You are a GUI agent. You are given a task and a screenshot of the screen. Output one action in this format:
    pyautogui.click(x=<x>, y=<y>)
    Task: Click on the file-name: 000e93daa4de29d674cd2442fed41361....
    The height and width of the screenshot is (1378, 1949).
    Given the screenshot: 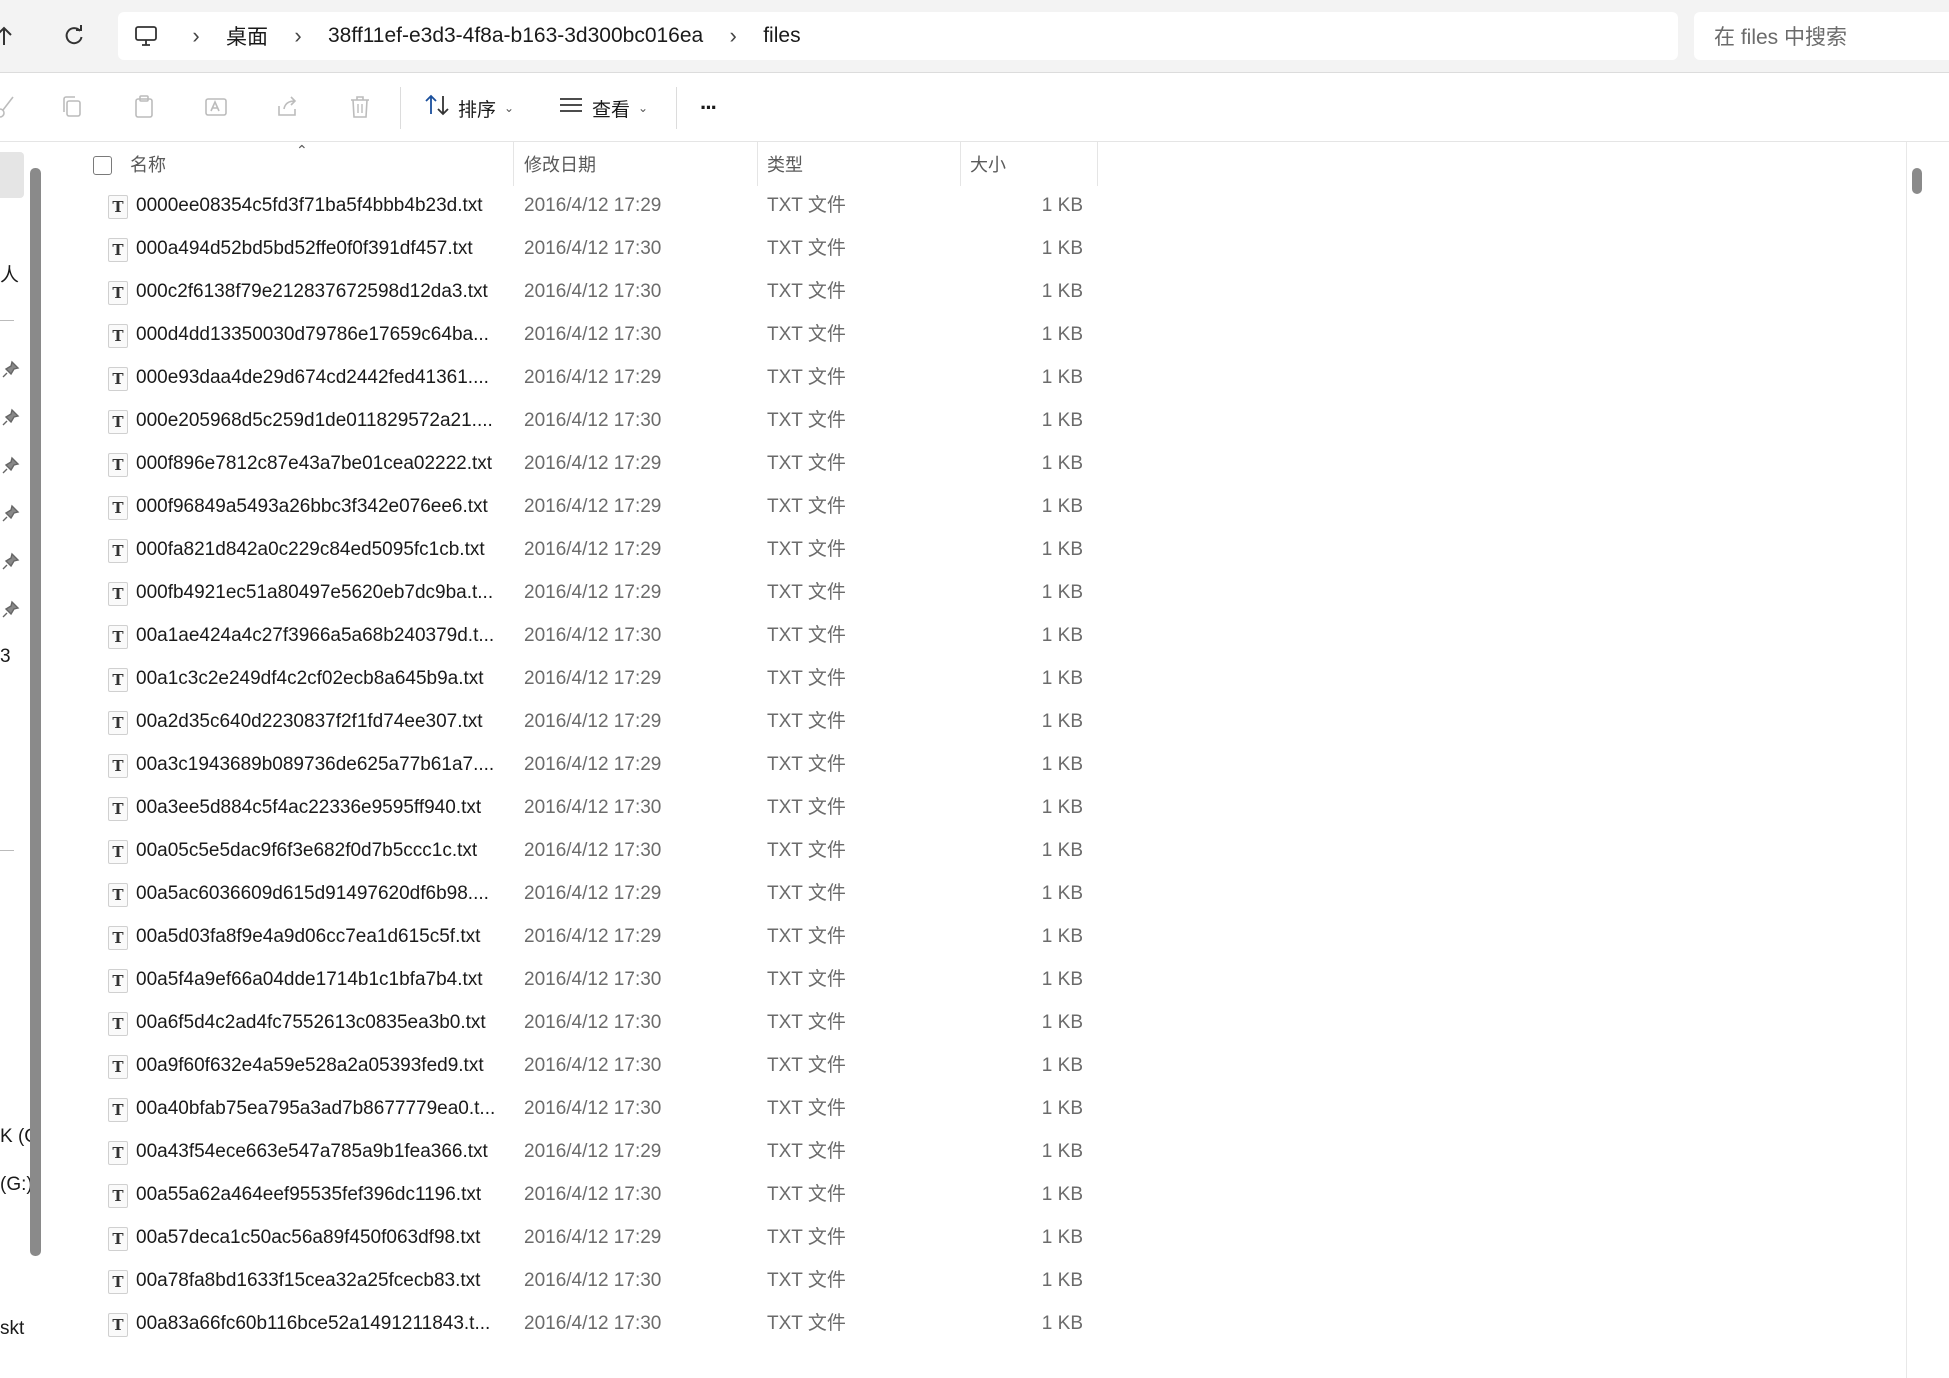 What is the action you would take?
    pyautogui.click(x=346, y=377)
    